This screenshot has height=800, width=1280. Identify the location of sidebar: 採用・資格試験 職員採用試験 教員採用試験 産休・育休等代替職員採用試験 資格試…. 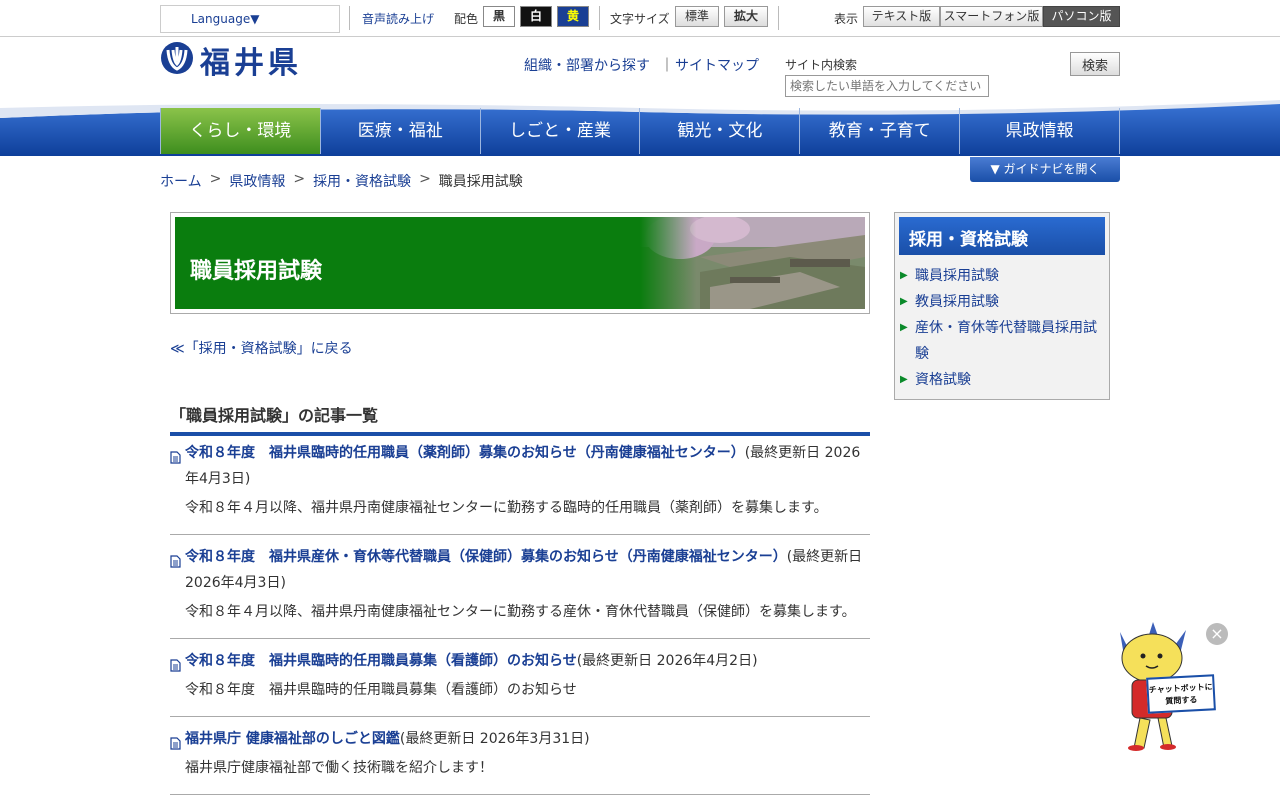
(1002, 306).